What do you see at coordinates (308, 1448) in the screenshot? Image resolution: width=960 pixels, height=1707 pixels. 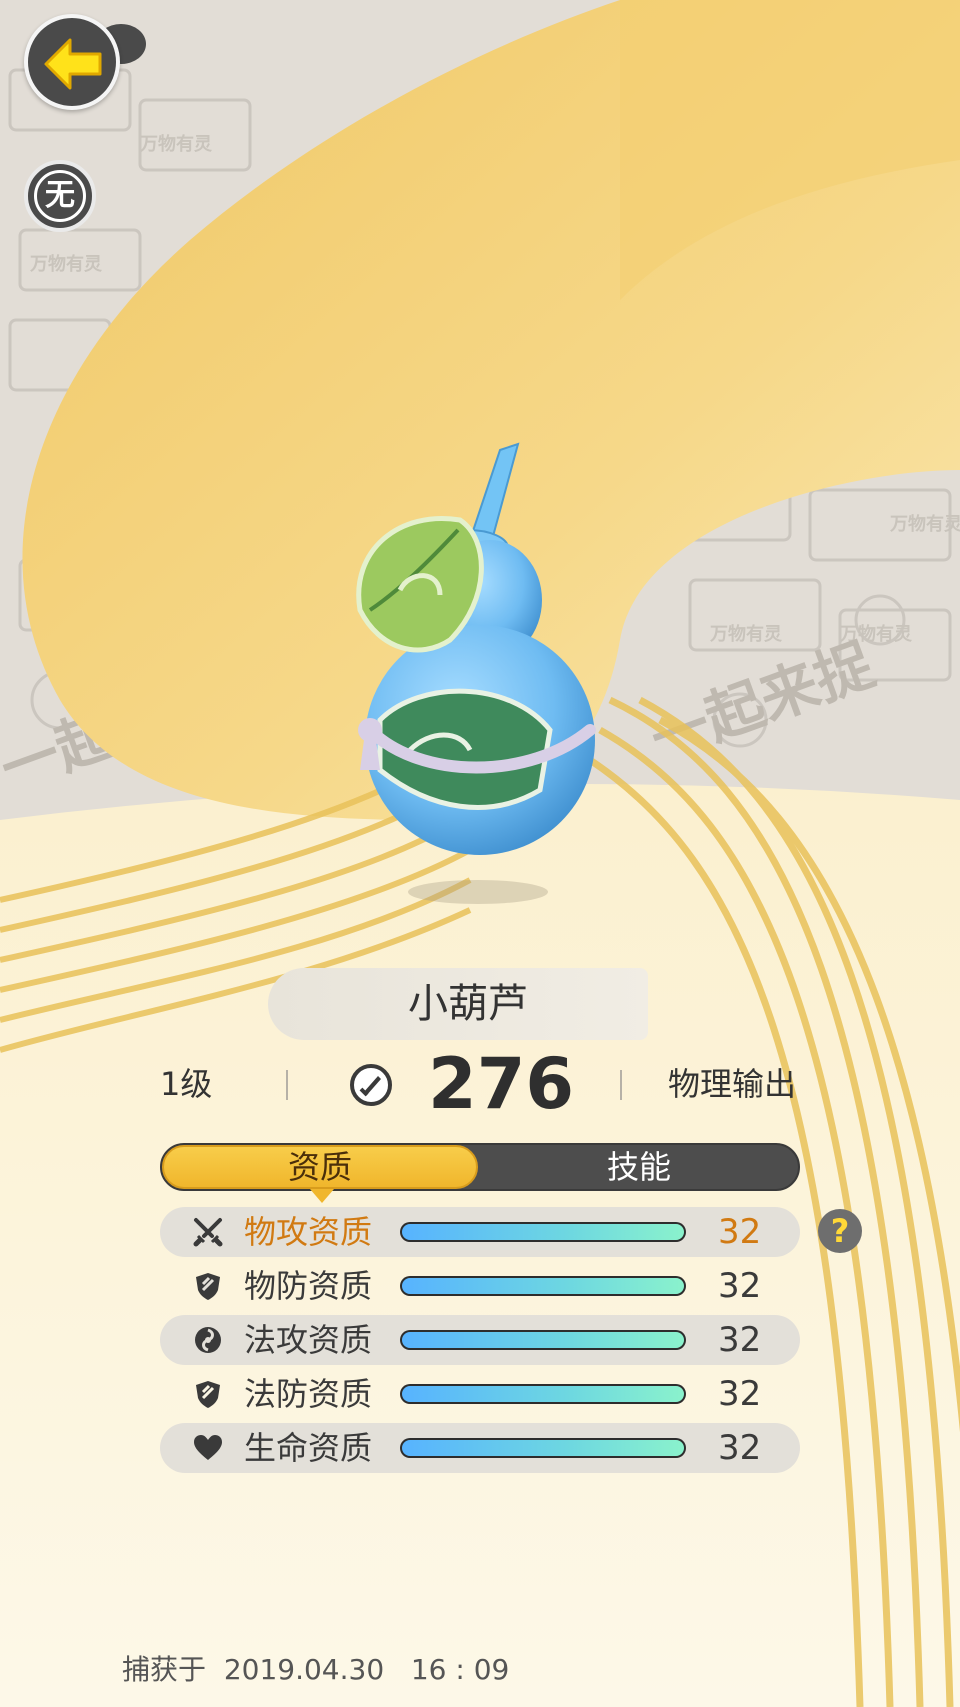 I see `aptitude-label: 生命资质` at bounding box center [308, 1448].